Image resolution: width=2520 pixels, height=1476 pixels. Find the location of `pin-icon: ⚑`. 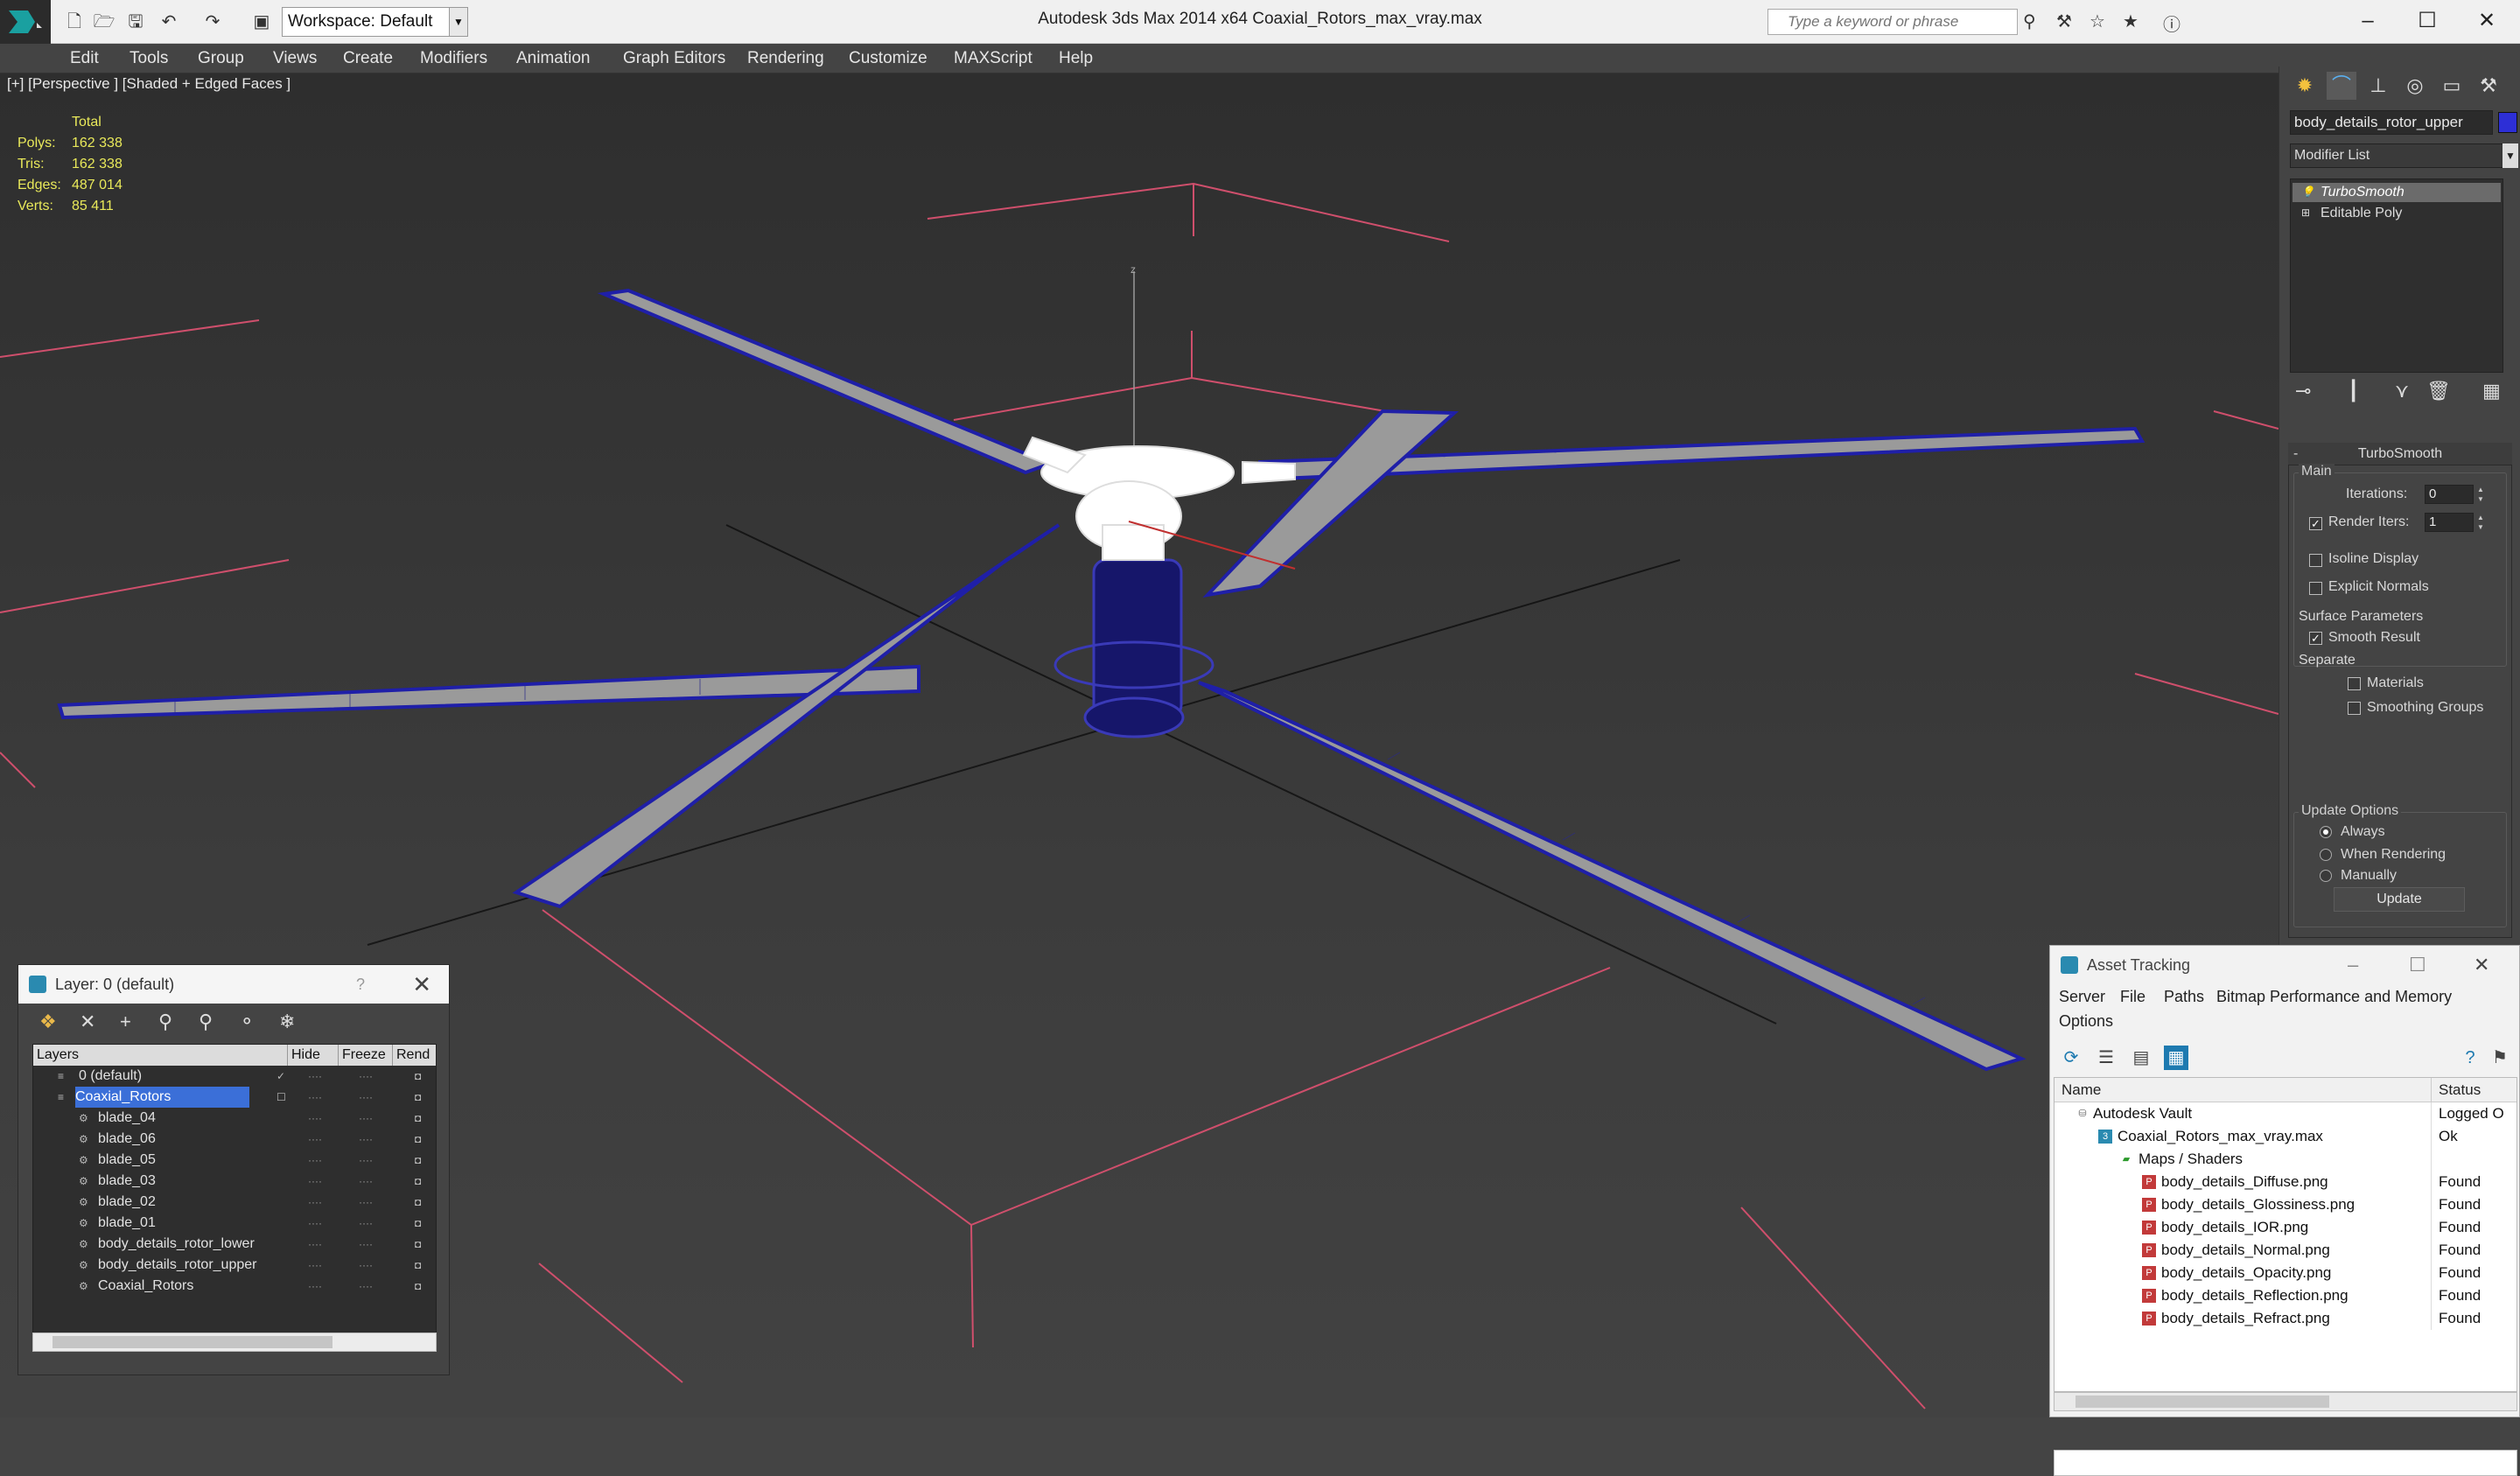

pin-icon: ⚑ is located at coordinates (2500, 1058).